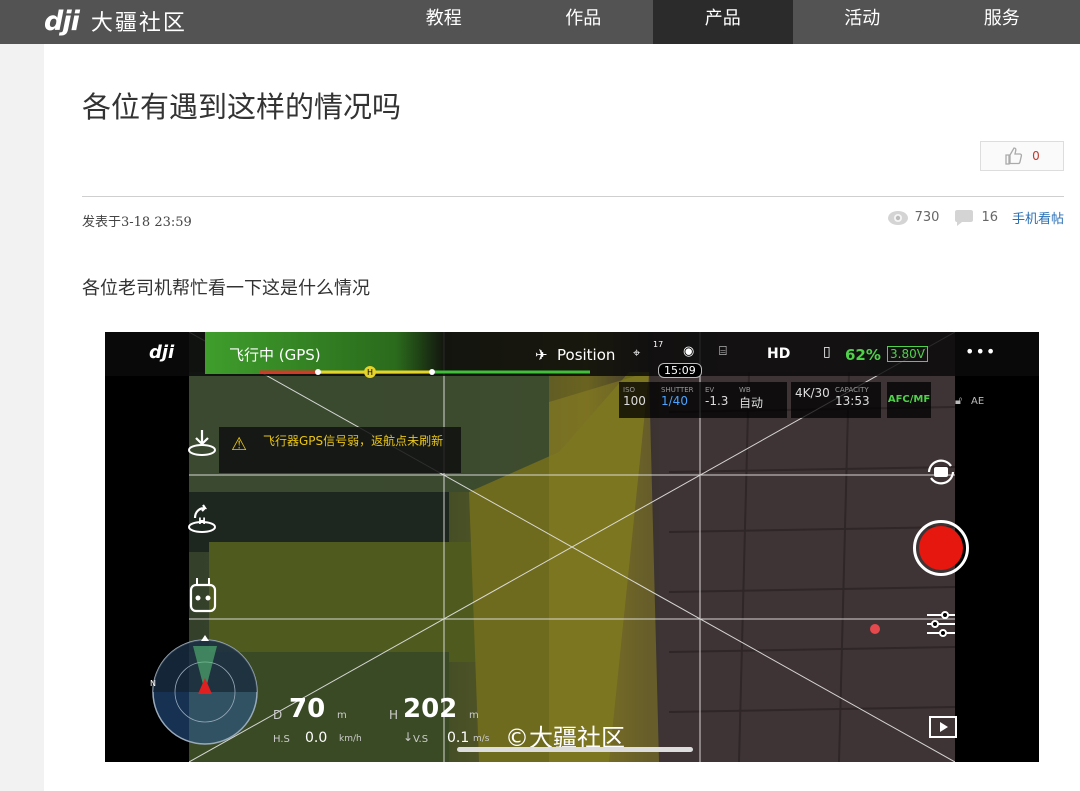 This screenshot has height=791, width=1080. What do you see at coordinates (353, 441) in the screenshot?
I see `warning-text: 飞行器GPS信号弱，返航点未刷新` at bounding box center [353, 441].